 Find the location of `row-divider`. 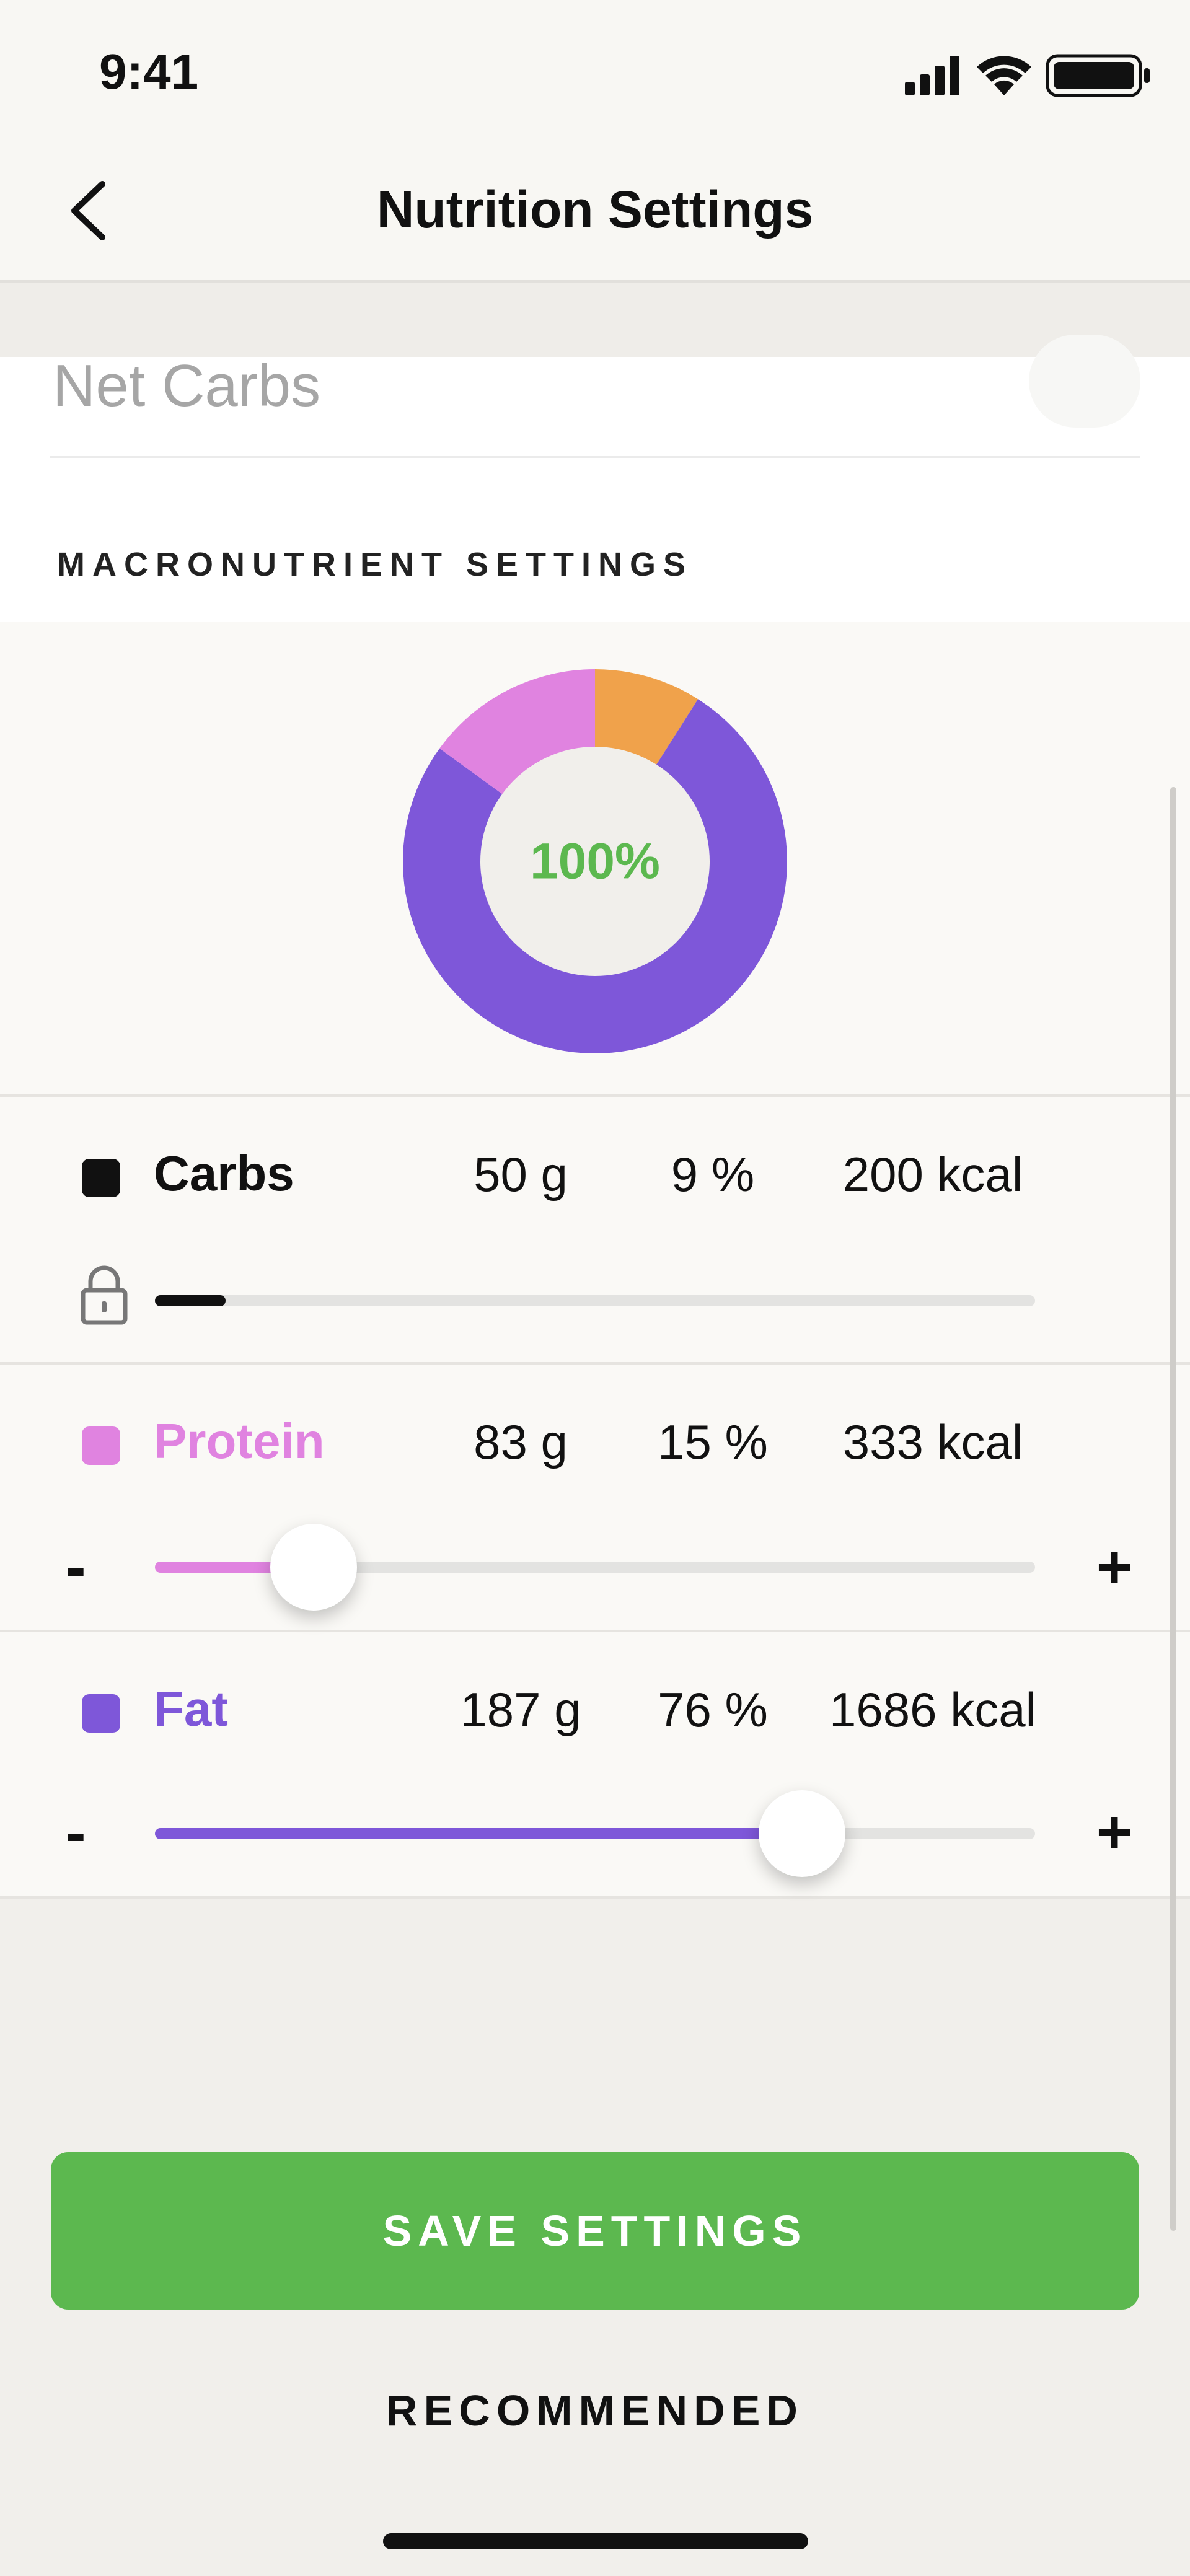

row-divider is located at coordinates (595, 457).